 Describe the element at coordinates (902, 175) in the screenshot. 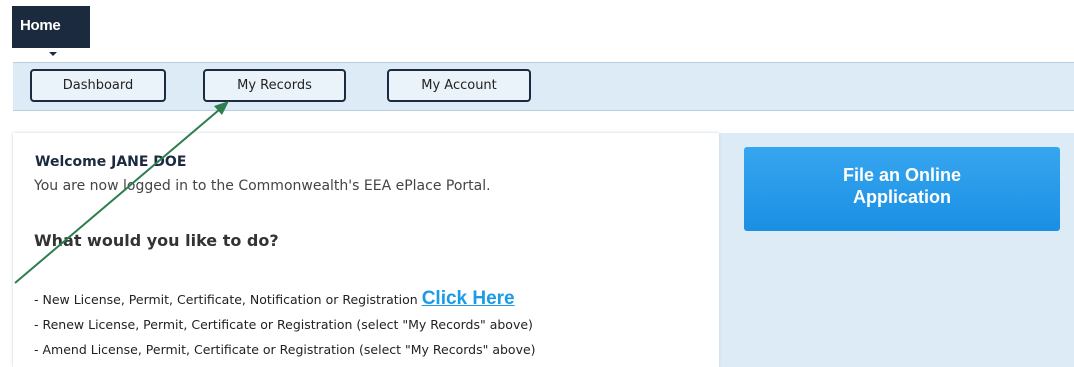

I see `file-button-line1: File an Online` at that location.